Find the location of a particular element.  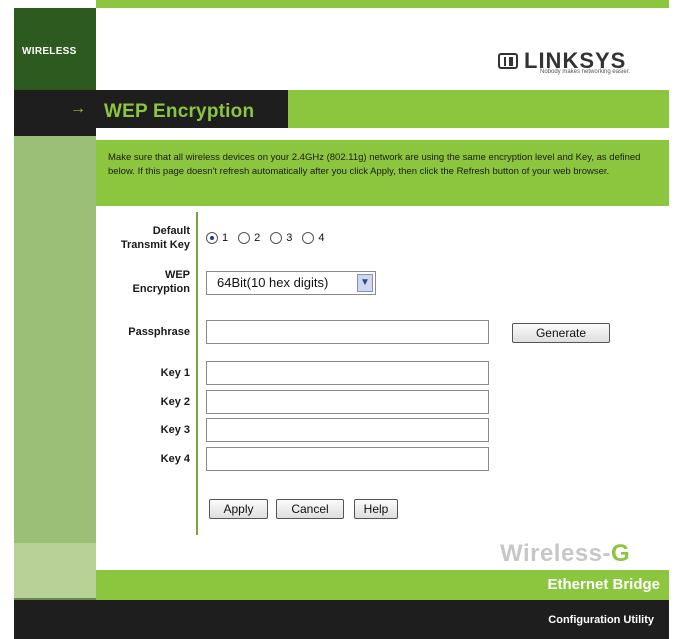

brand-tagline: Nobody makes networking easier. is located at coordinates (585, 72).